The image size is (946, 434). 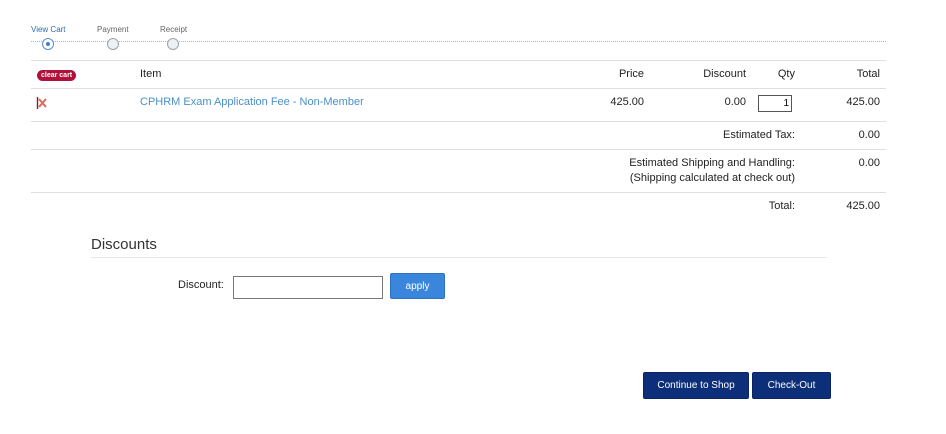 What do you see at coordinates (869, 135) in the screenshot?
I see `tax-value: 0.00` at bounding box center [869, 135].